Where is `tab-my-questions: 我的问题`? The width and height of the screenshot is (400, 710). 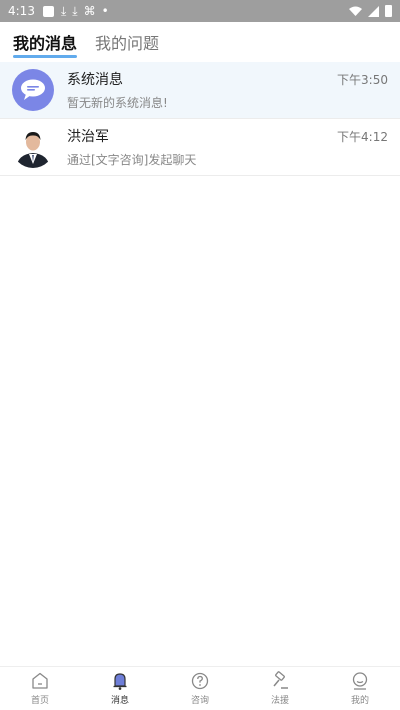
tab-my-questions: 我的问题 is located at coordinates (127, 42).